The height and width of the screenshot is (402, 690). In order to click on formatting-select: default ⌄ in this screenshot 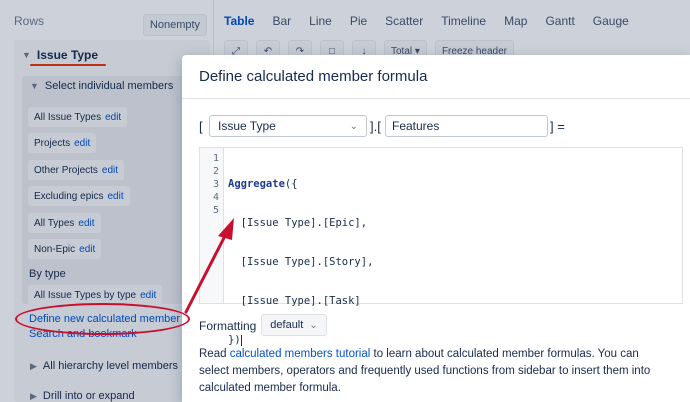, I will do `click(294, 325)`.